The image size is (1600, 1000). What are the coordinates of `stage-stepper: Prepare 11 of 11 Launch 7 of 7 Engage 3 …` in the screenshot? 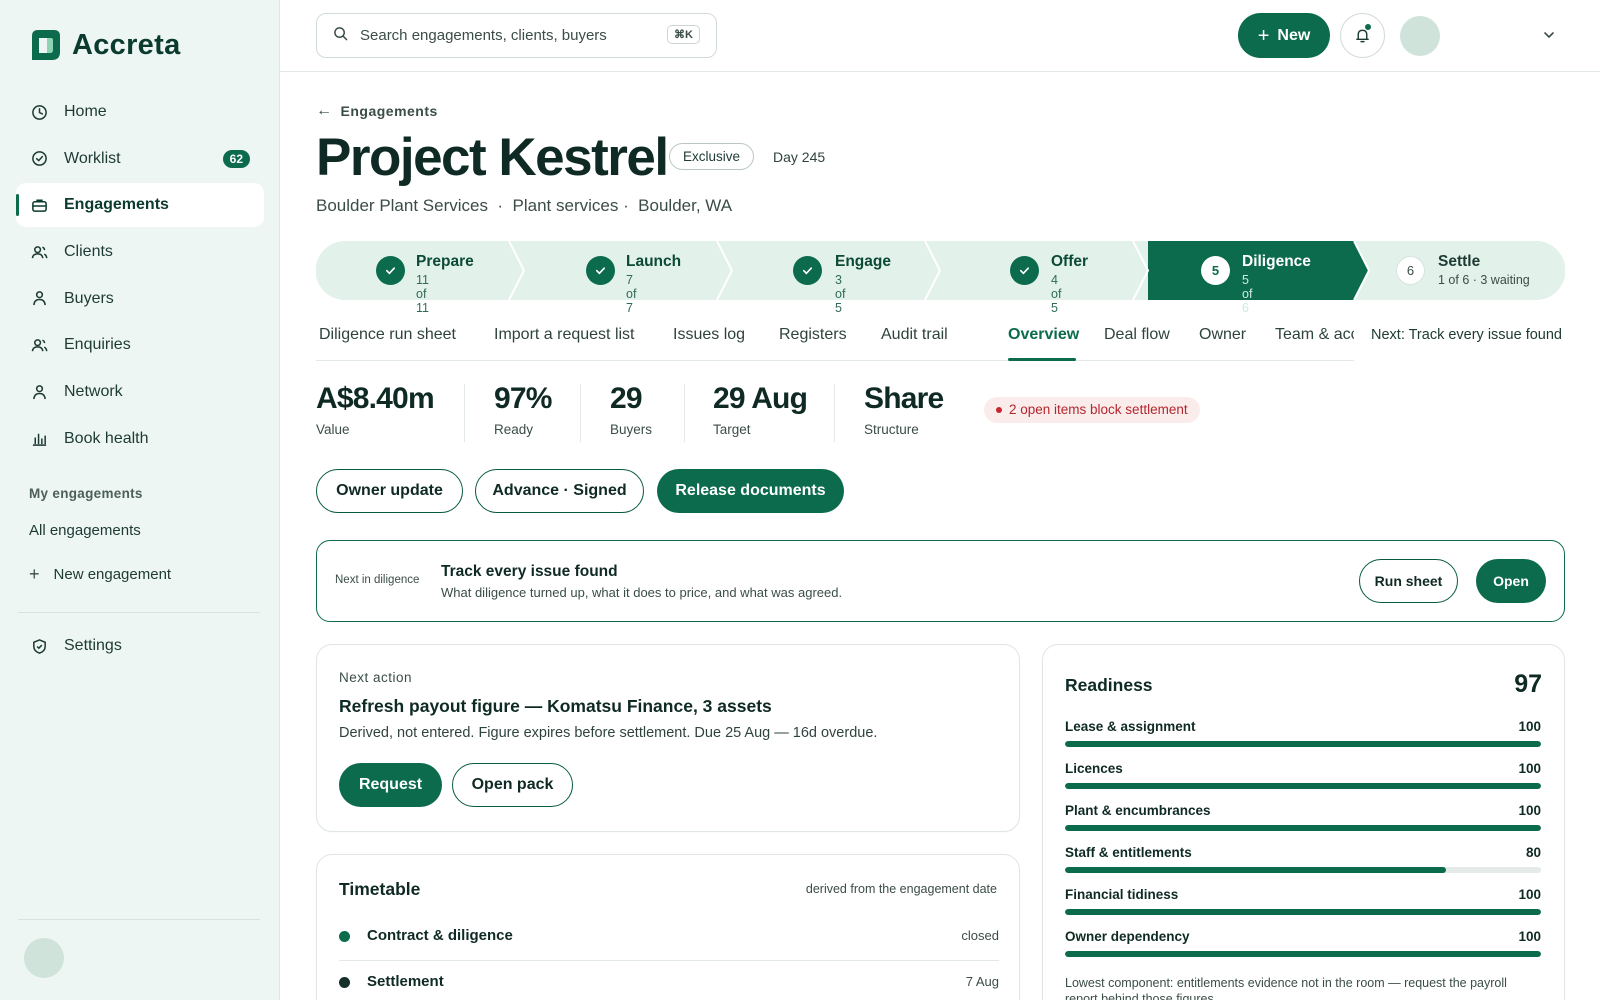 It's located at (940, 278).